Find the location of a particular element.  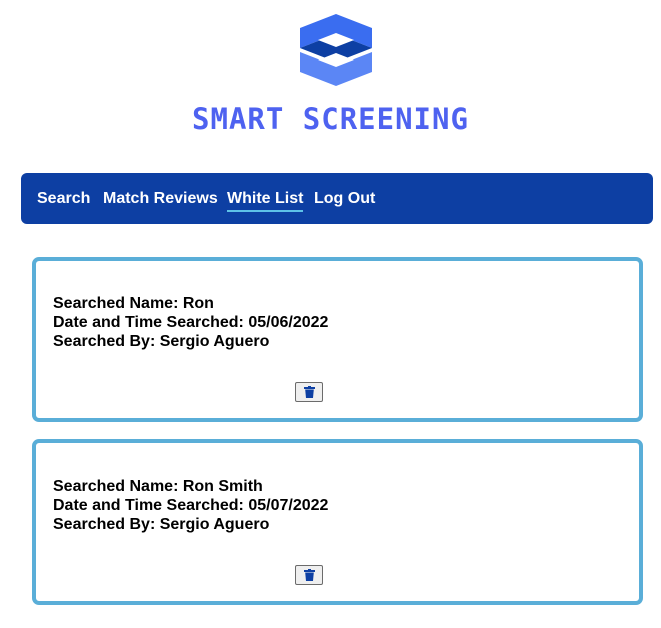

main-navbar: Search Match Reviews White List Log Out is located at coordinates (337, 198).